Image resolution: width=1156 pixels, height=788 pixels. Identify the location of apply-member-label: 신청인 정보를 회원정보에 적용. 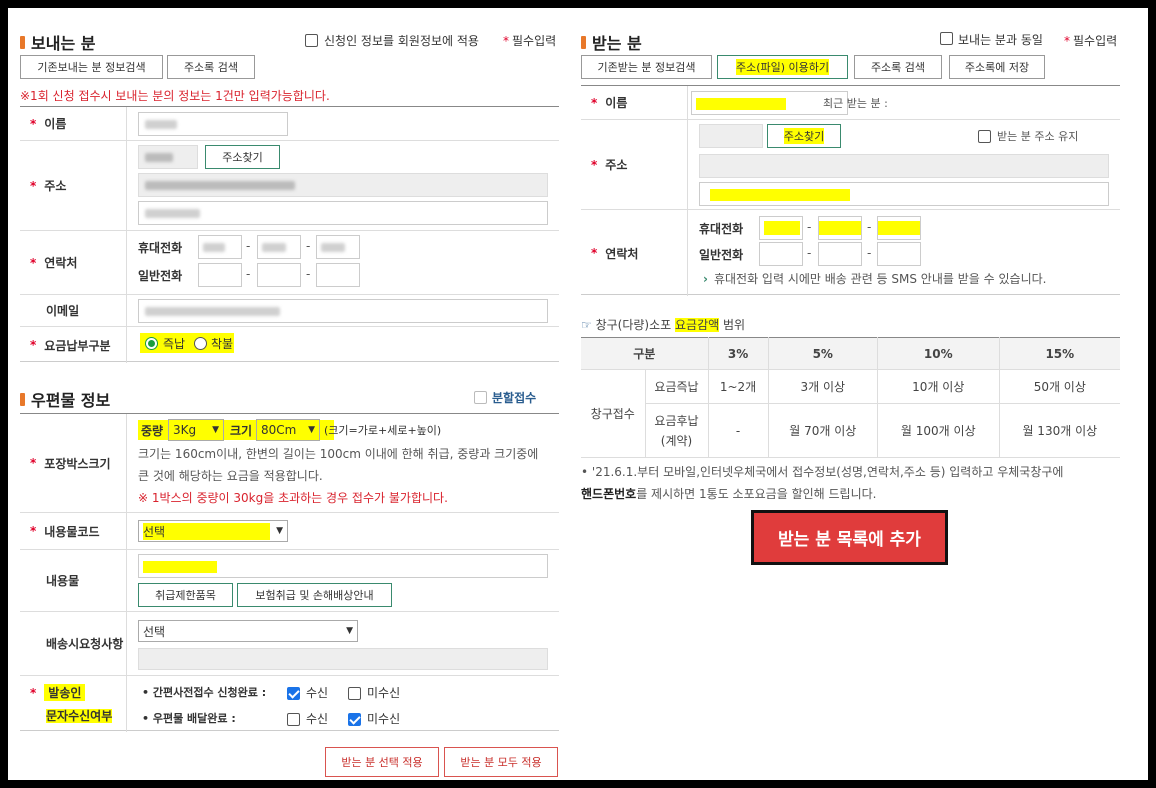
(401, 41).